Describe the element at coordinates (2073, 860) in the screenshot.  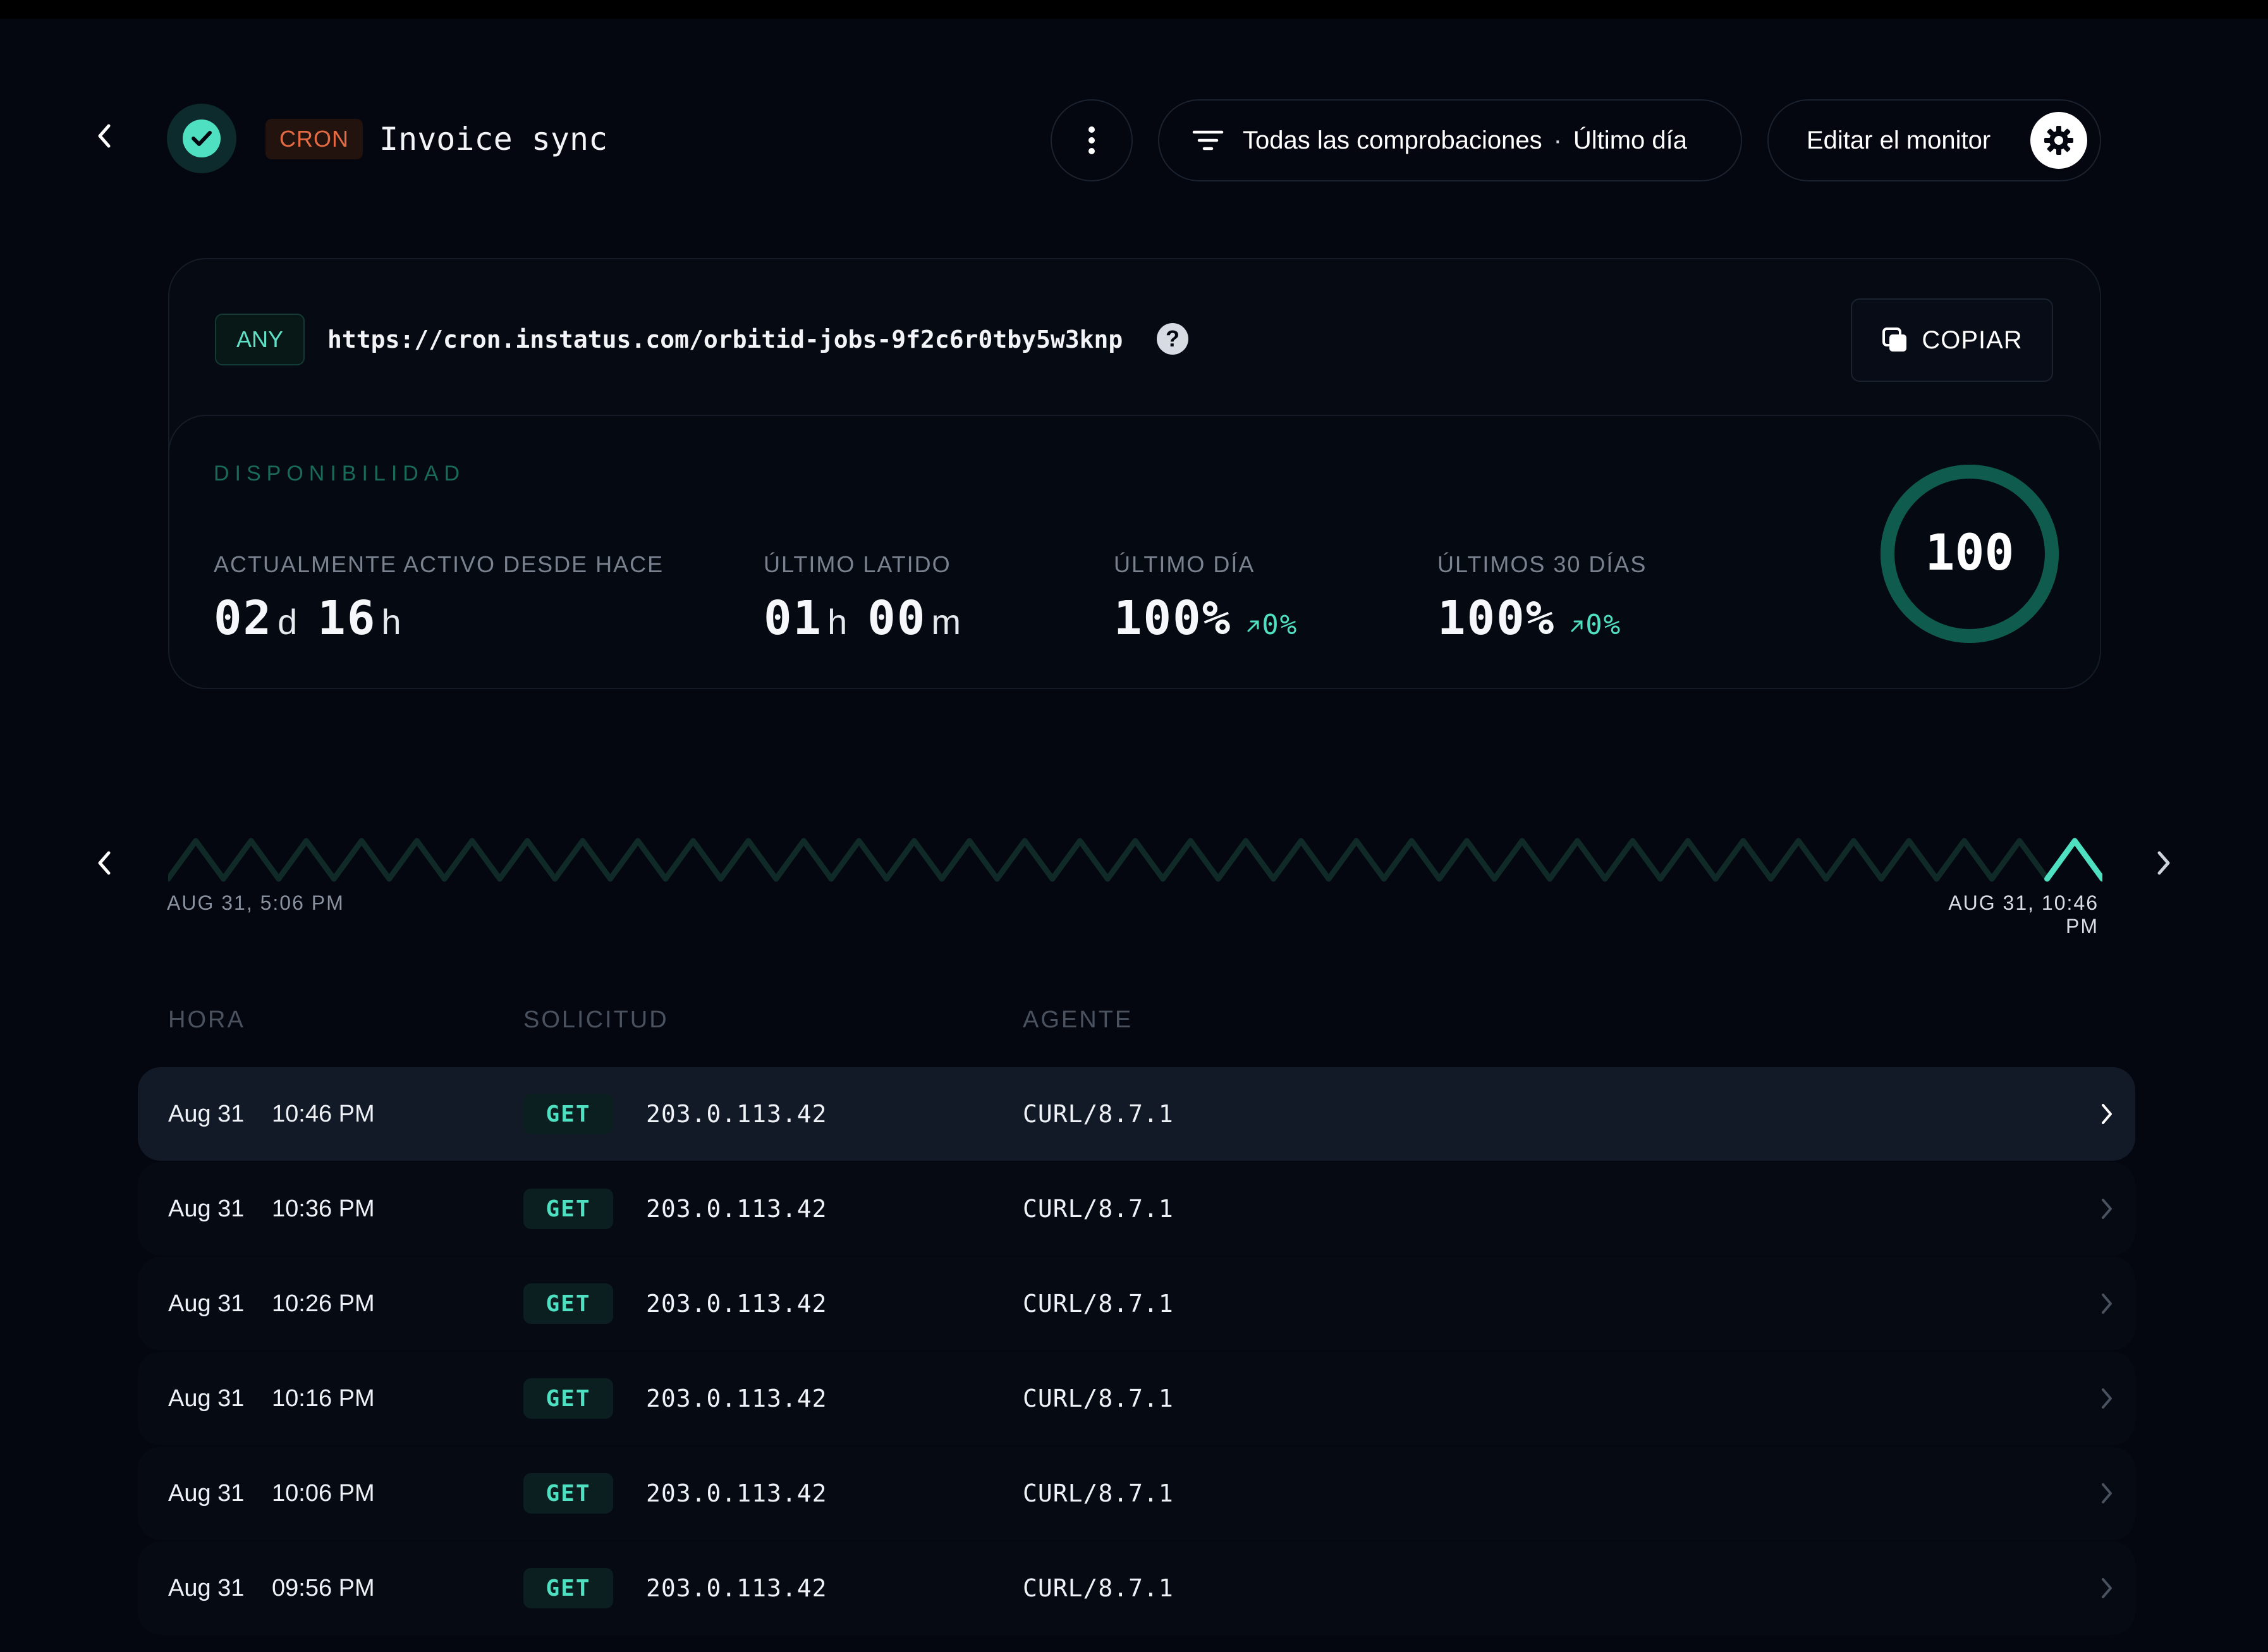
I see `heartbeat-latest` at that location.